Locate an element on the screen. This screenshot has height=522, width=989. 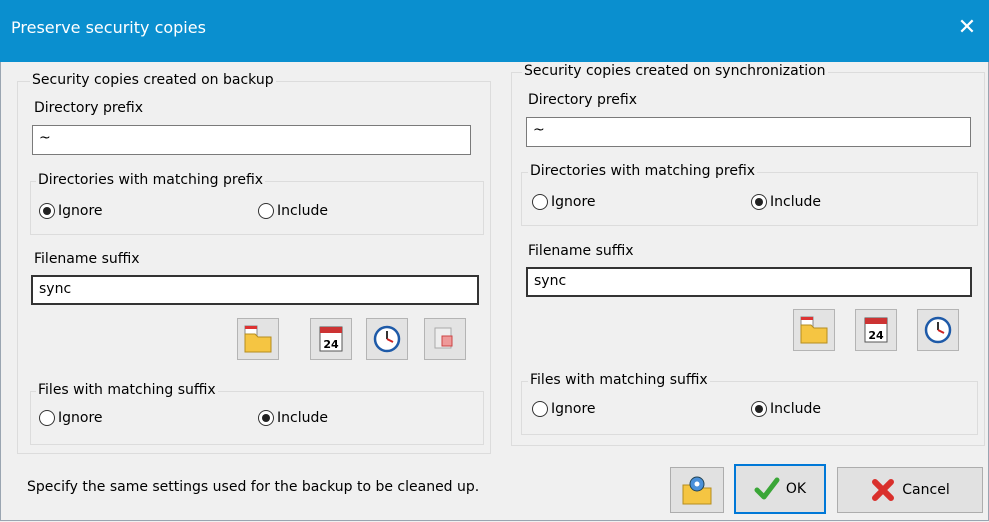
backup-files-include-radio: Include is located at coordinates (293, 418).